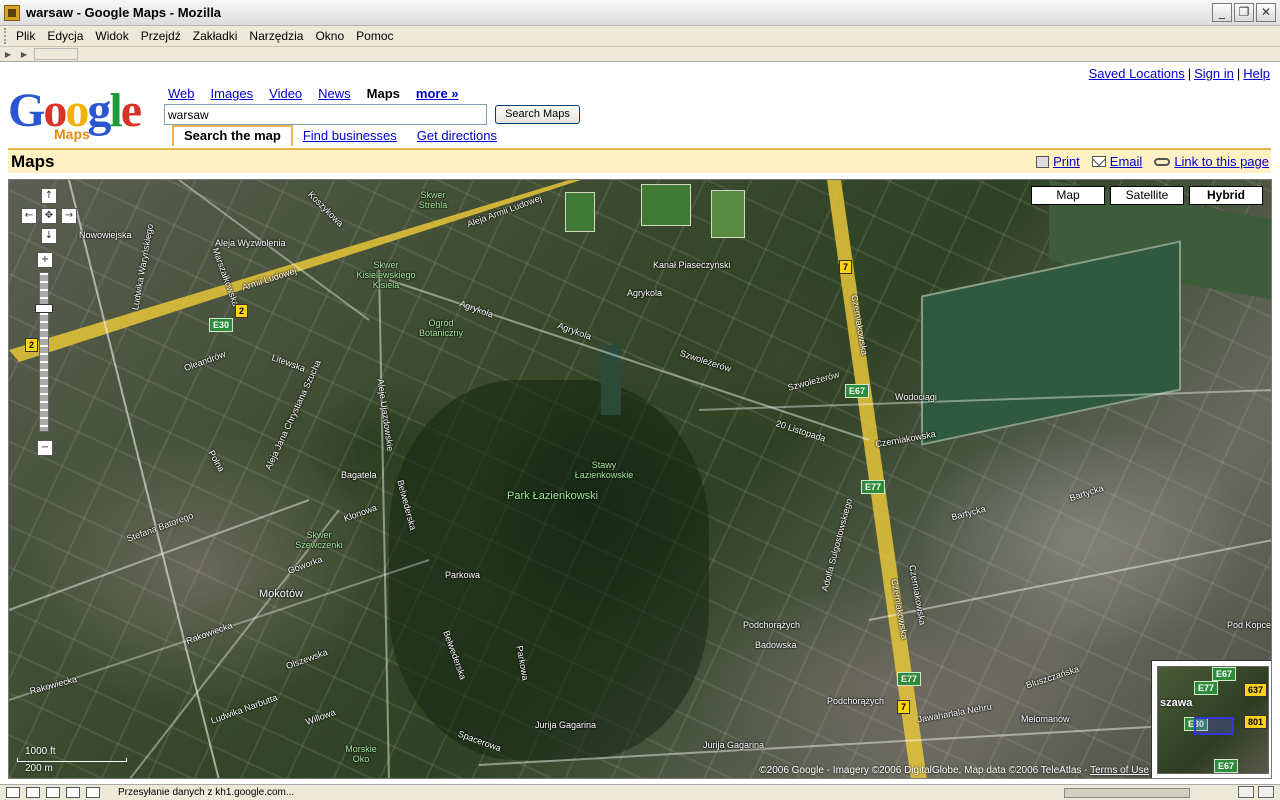 This screenshot has width=1280, height=800. I want to click on label-agrykola: Agrykola, so click(645, 293).